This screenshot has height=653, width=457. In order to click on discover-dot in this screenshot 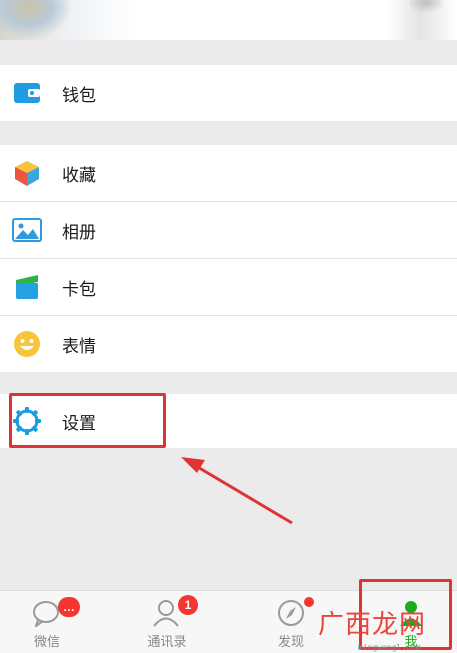, I will do `click(309, 602)`.